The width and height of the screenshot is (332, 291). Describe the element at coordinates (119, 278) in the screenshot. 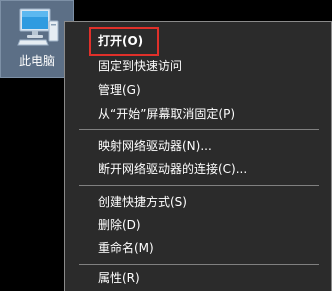

I see `menu-item-properties: 属性(R)` at that location.